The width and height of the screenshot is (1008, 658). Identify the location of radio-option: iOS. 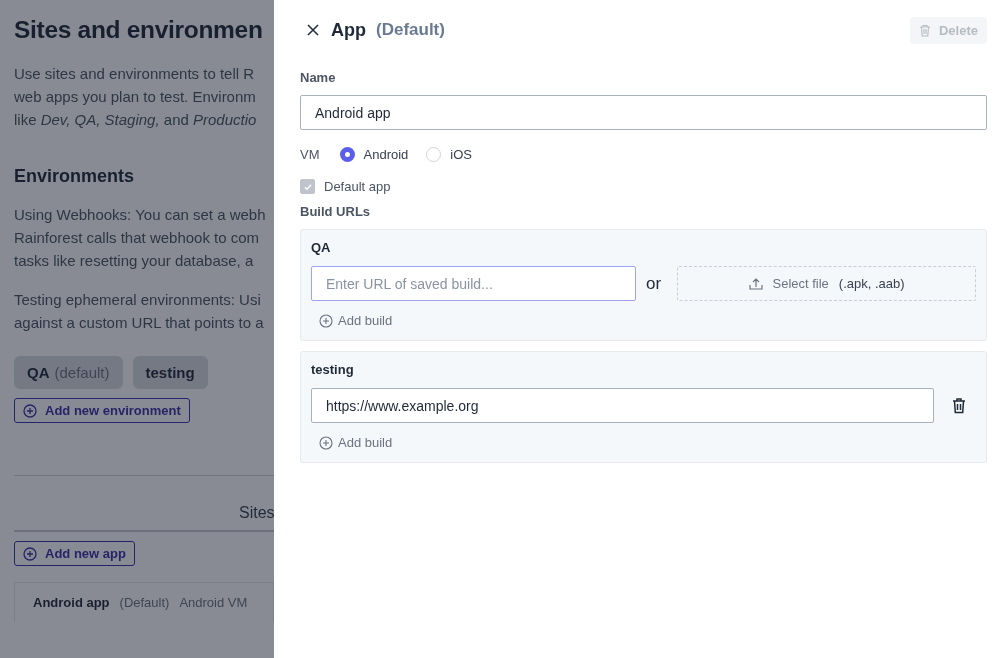
(449, 154).